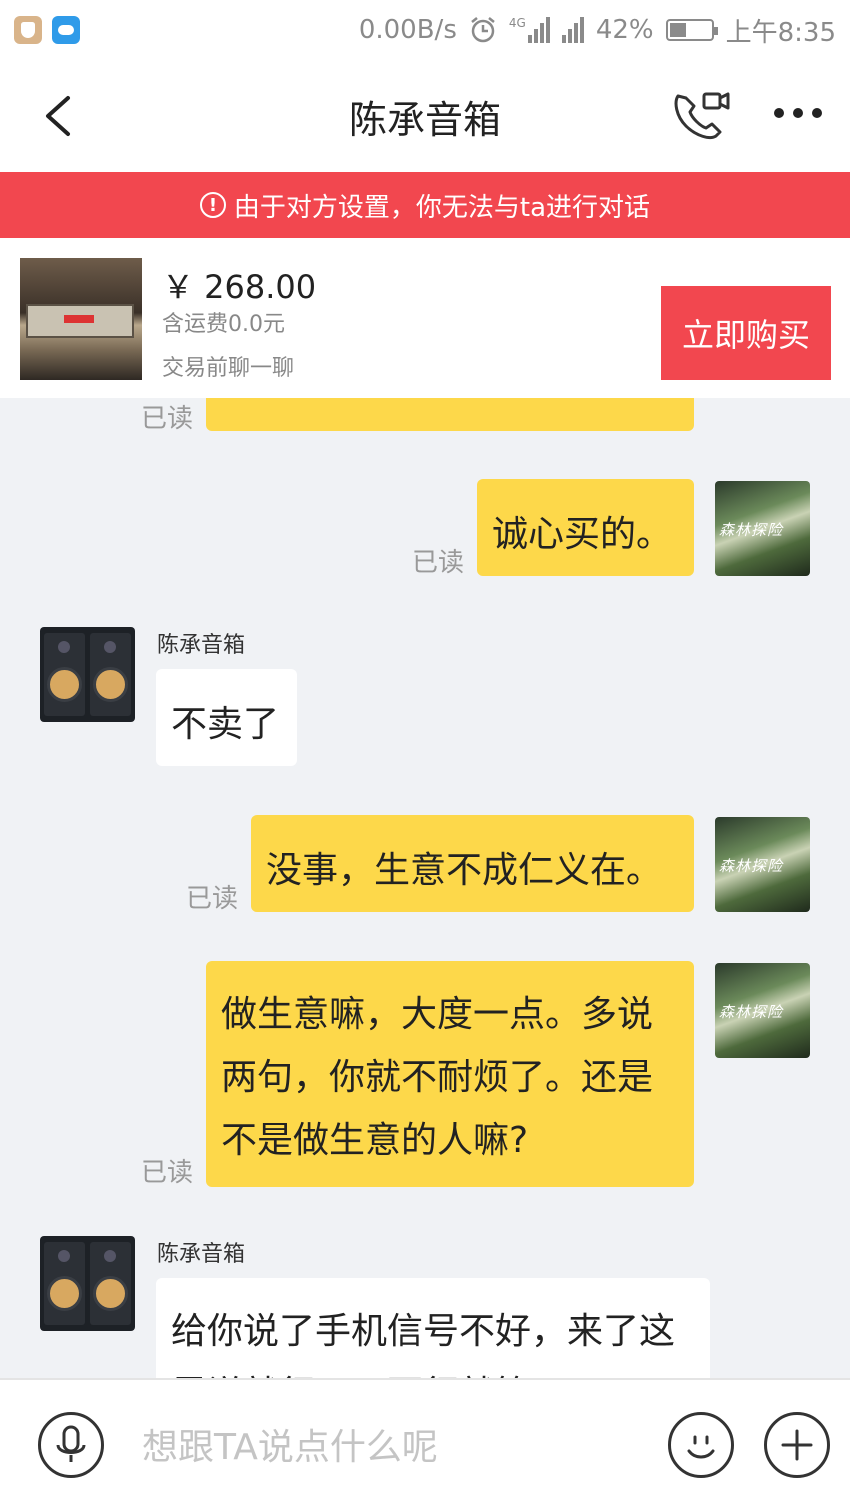 The image size is (850, 1511). I want to click on phone-video-call-icon, so click(700, 116).